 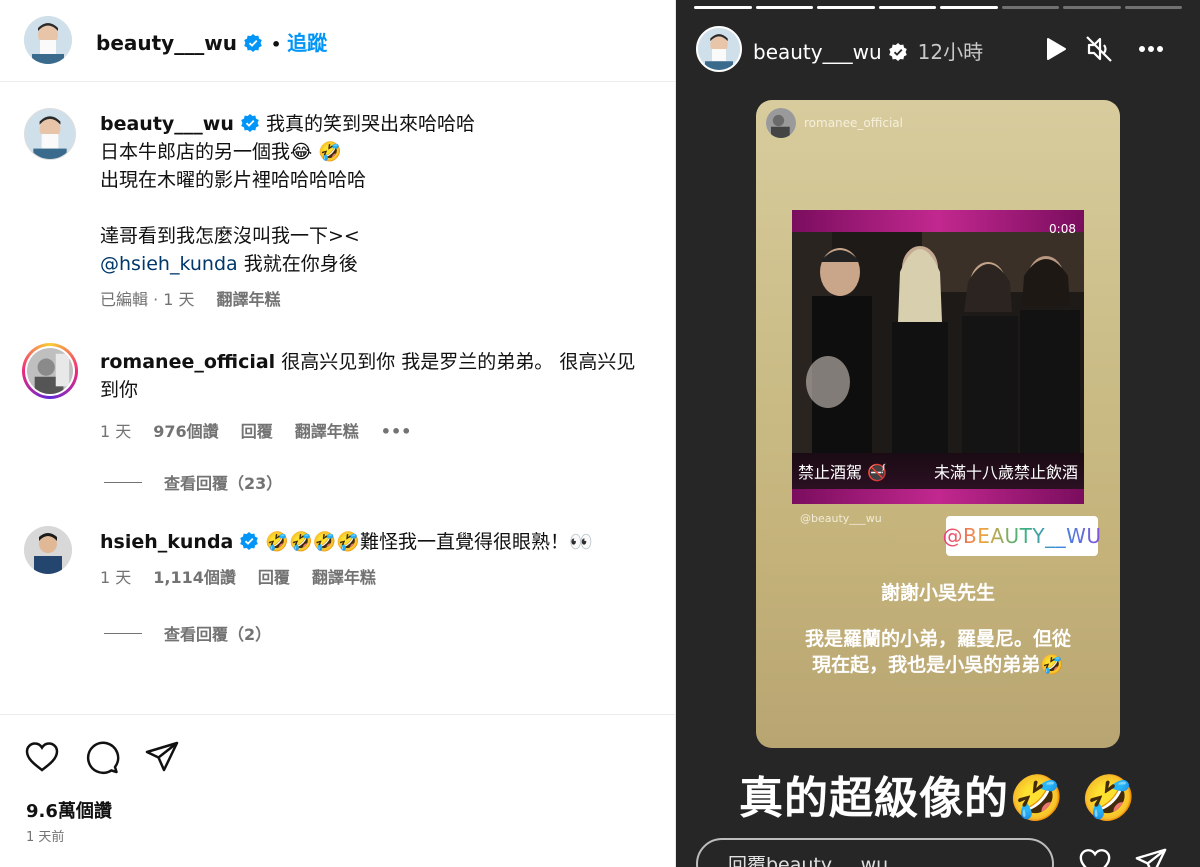 What do you see at coordinates (938, 342) in the screenshot?
I see `video-frame` at bounding box center [938, 342].